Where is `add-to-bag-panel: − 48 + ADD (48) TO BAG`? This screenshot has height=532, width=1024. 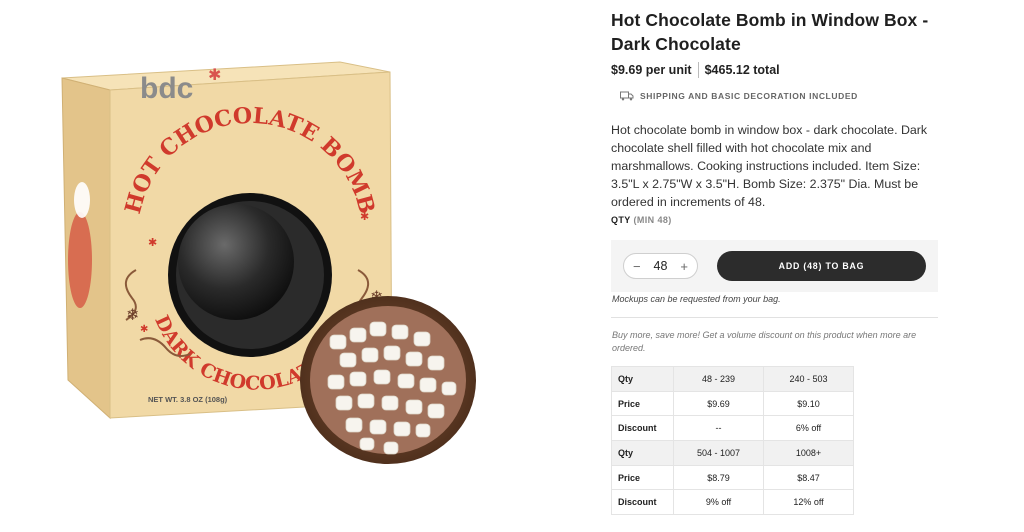
add-to-bag-panel: − 48 + ADD (48) TO BAG is located at coordinates (774, 266).